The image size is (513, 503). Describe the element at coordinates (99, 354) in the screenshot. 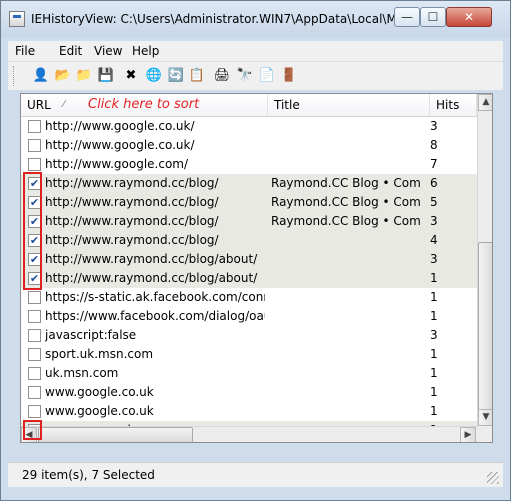

I see `row-url: sport.uk.msn.com` at that location.